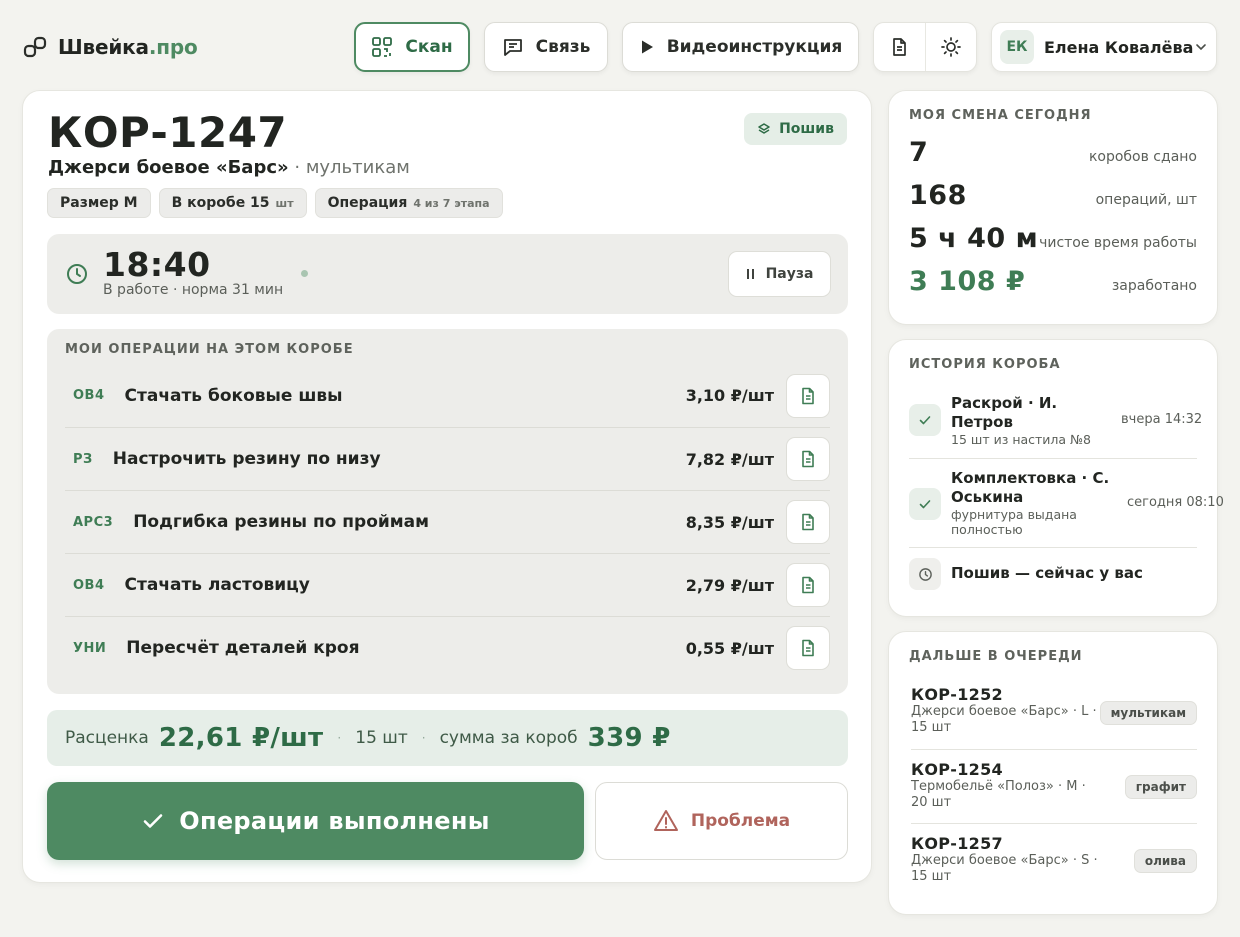  What do you see at coordinates (304, 273) in the screenshot?
I see `timer-indicator` at bounding box center [304, 273].